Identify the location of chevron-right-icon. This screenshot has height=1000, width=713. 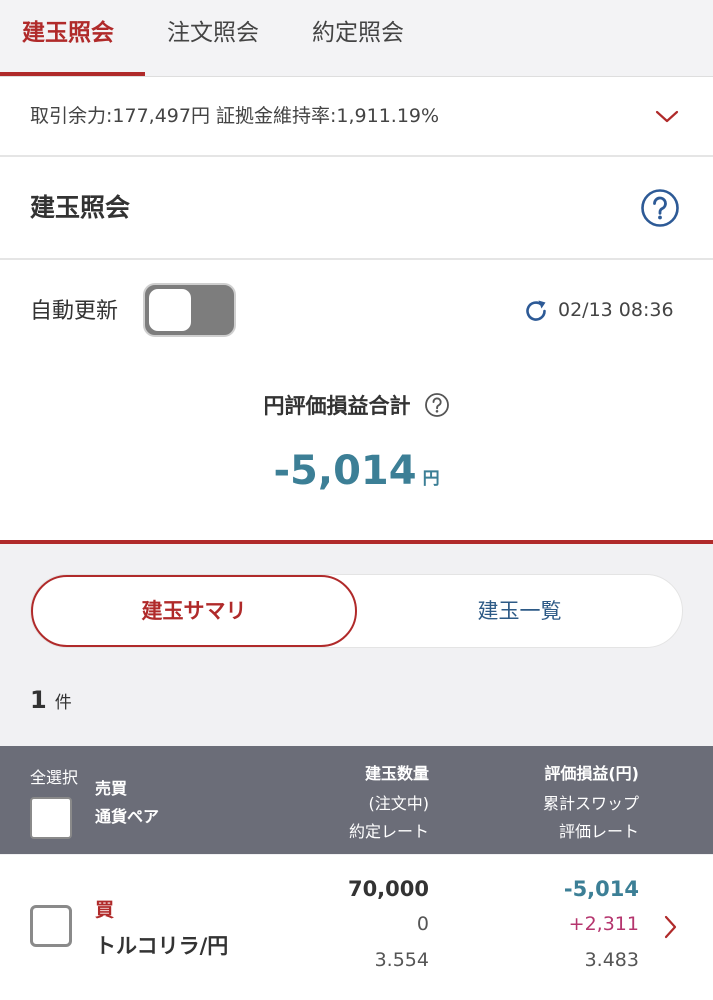
(670, 927).